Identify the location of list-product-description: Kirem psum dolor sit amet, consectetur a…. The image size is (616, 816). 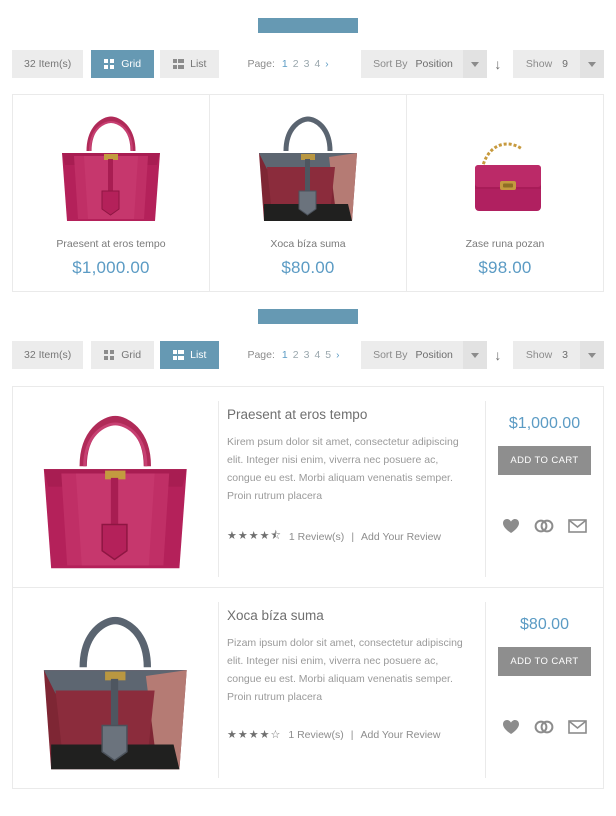
(343, 469).